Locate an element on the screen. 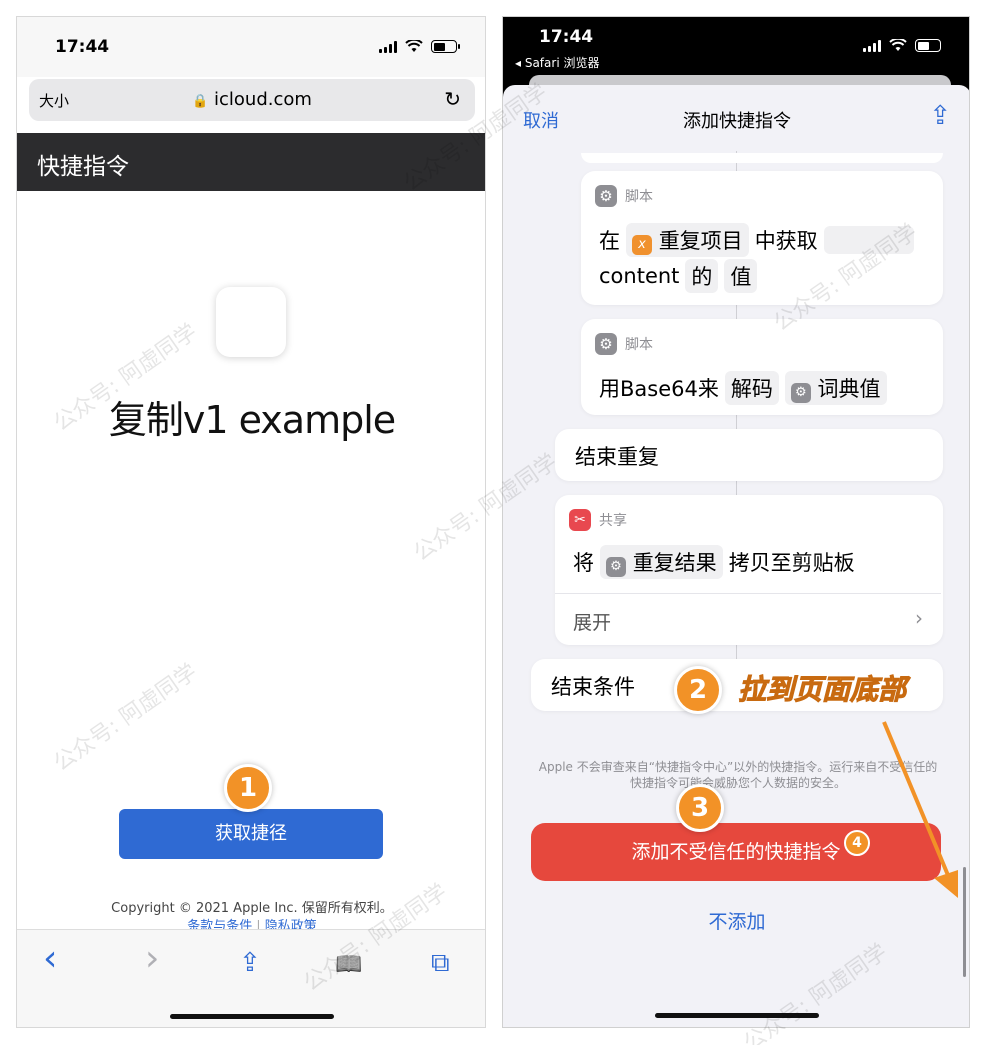 The image size is (986, 1045). guide-arrow-icon is located at coordinates (920, 809).